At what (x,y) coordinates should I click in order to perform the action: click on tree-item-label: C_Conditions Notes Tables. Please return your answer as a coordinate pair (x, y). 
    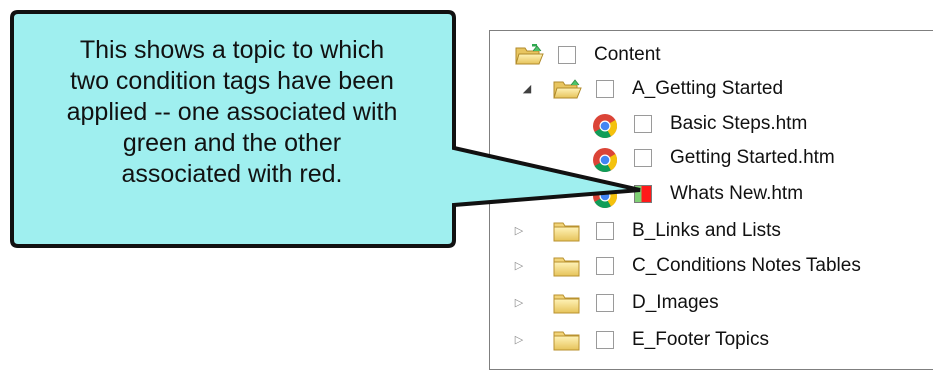
    Looking at the image, I should click on (746, 265).